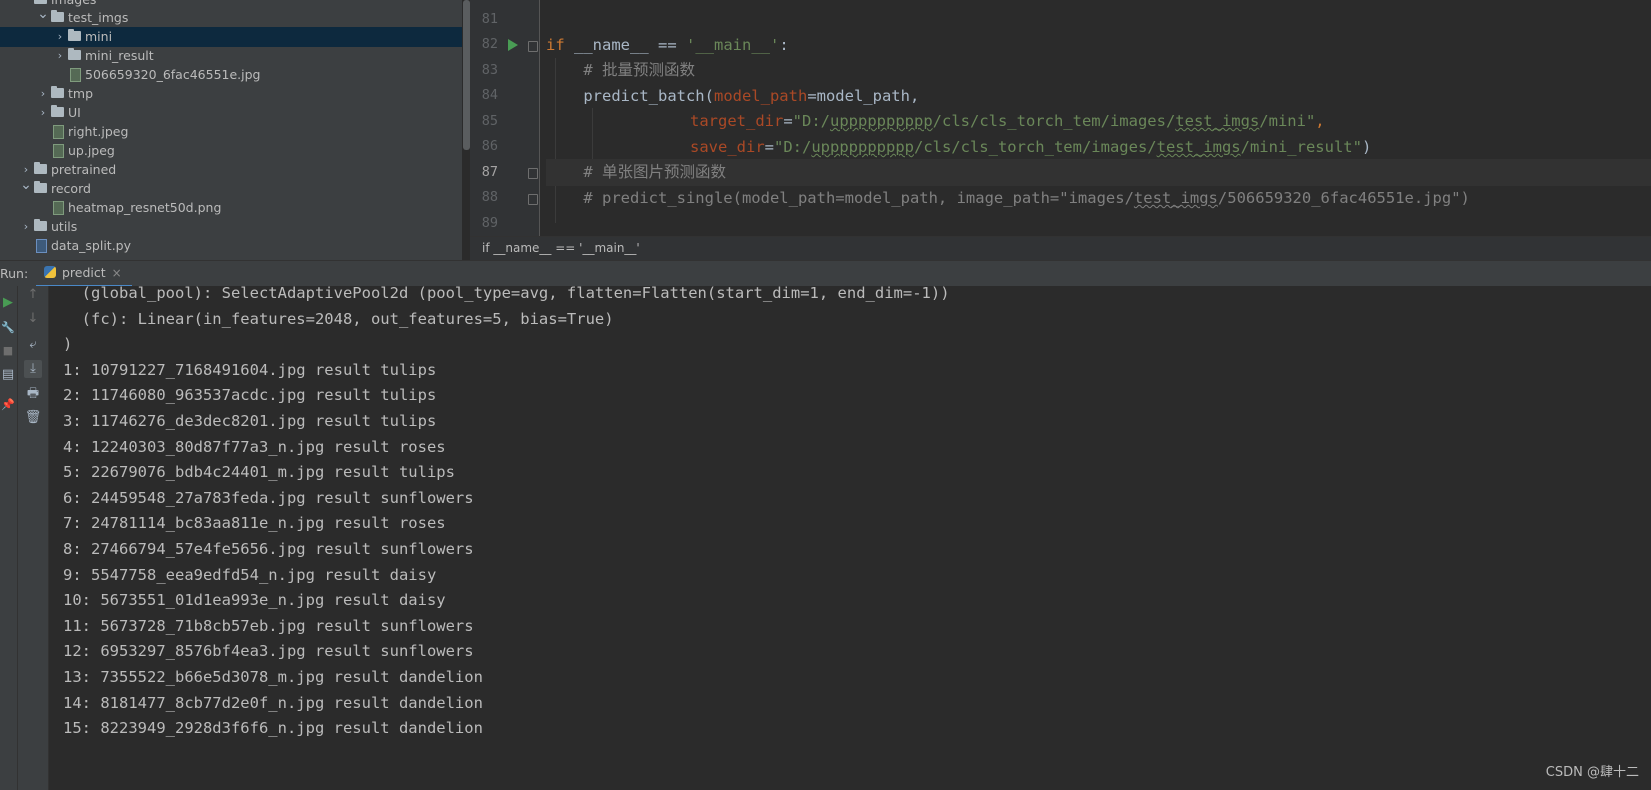 The height and width of the screenshot is (790, 1651). Describe the element at coordinates (33, 319) in the screenshot. I see `arrow-down-icon: ↓` at that location.